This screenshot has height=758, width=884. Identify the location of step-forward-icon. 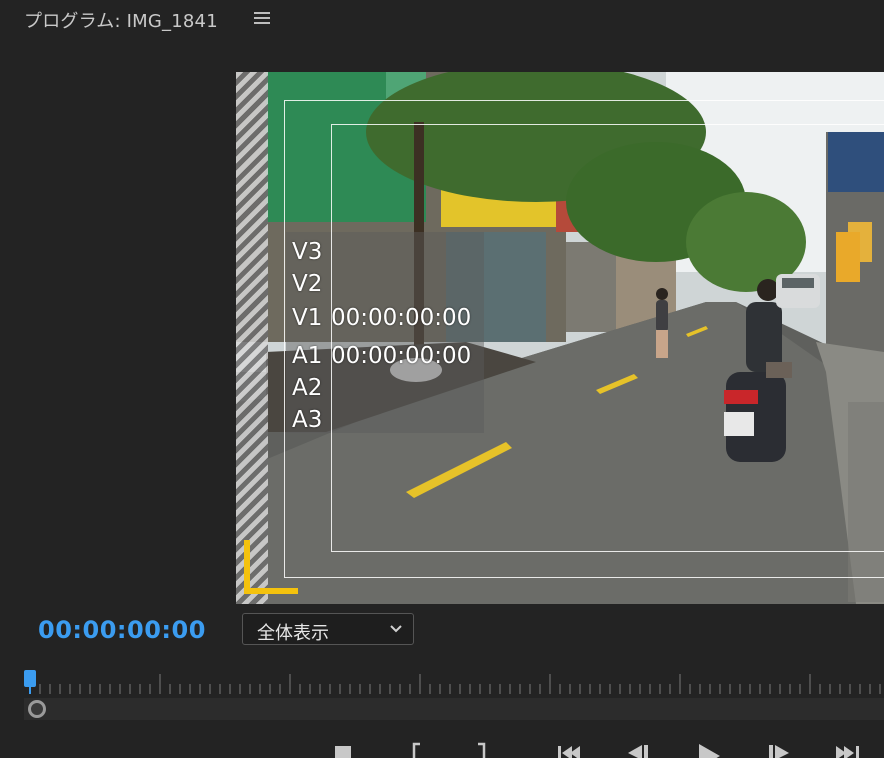
(779, 750).